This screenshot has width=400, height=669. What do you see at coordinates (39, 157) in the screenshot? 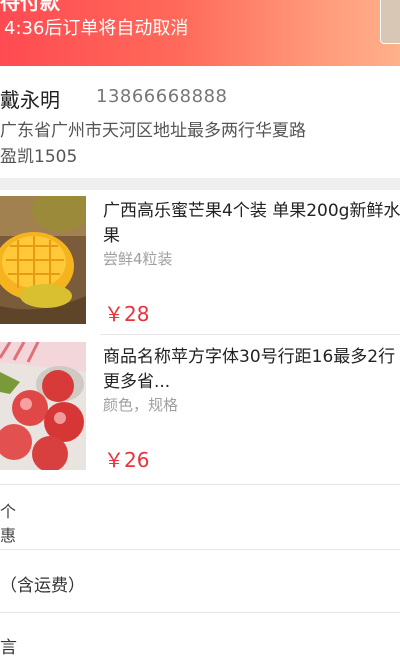
I see `address-line-2: 盈凯1505` at bounding box center [39, 157].